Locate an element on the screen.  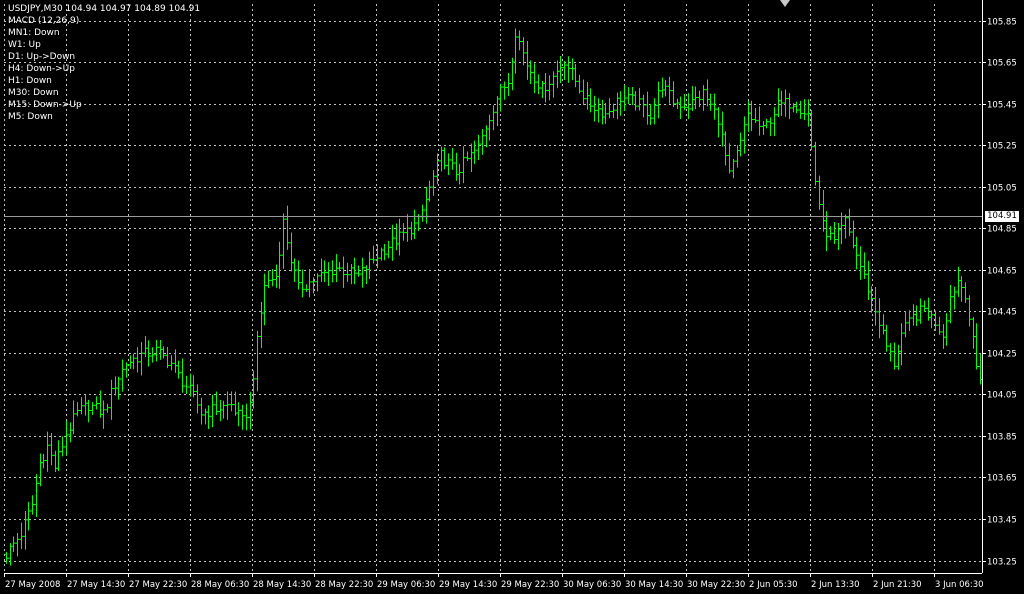
y-tick-label: 105.85 is located at coordinates (1002, 23).